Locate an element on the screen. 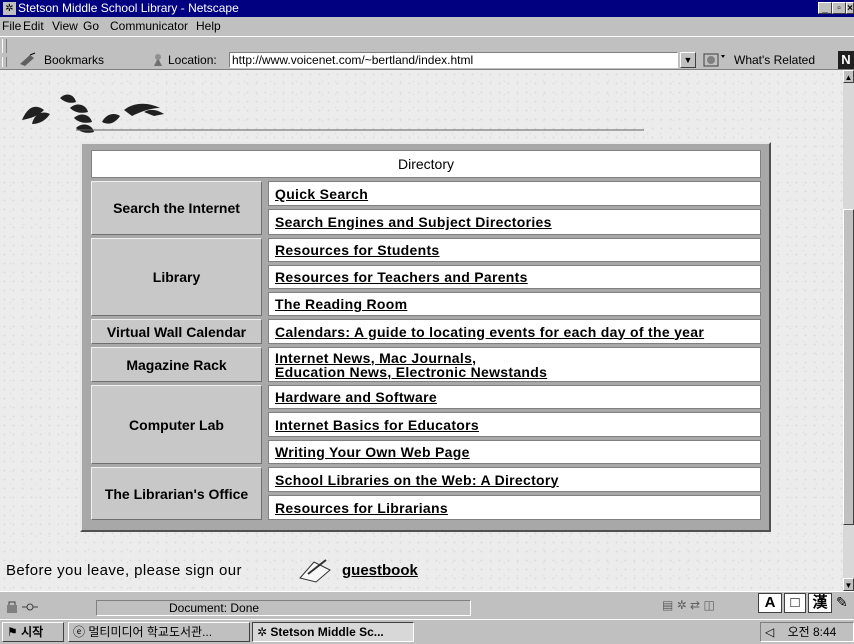 The height and width of the screenshot is (644, 854). menu-go: Go is located at coordinates (91, 26).